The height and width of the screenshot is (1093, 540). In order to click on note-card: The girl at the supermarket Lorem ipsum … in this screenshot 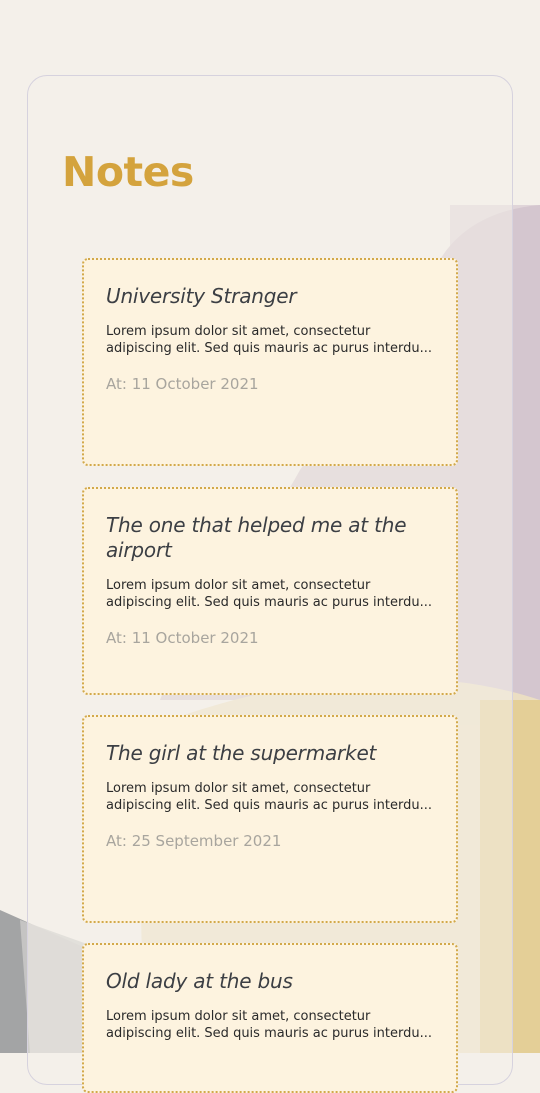, I will do `click(270, 819)`.